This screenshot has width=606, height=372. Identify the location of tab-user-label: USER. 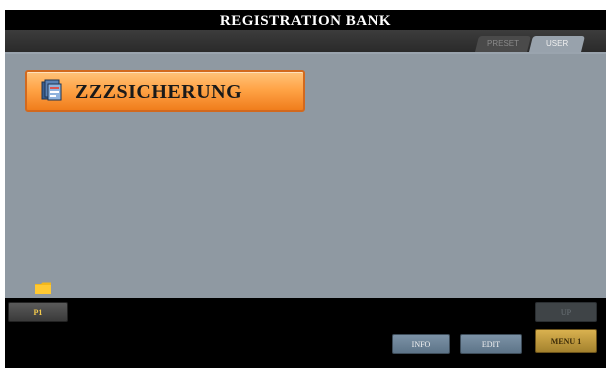
(557, 43).